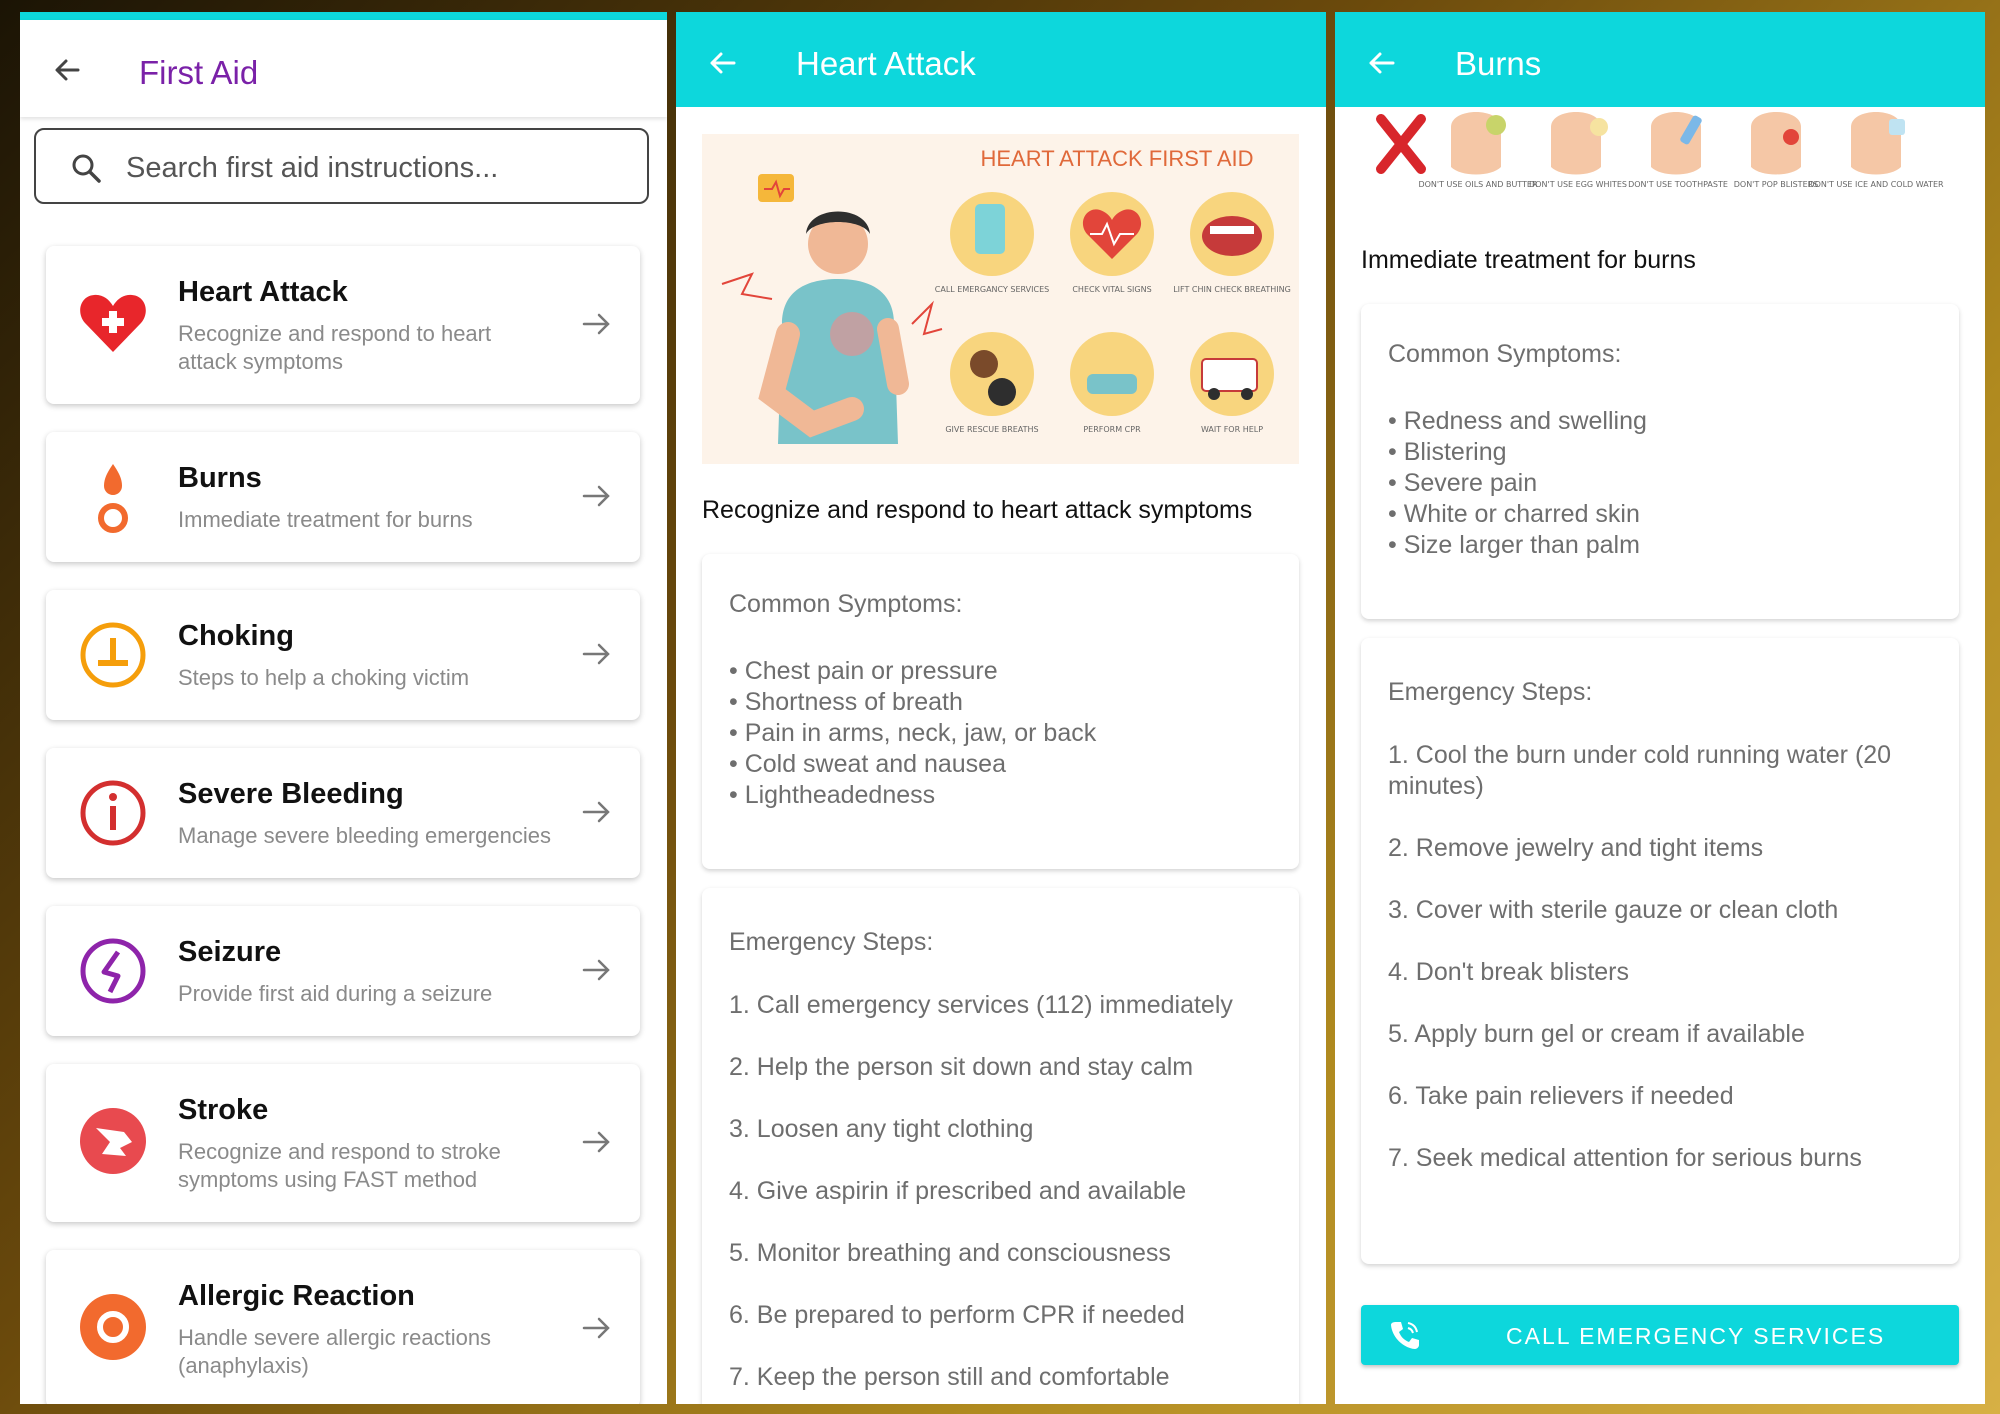  What do you see at coordinates (1576, 848) in the screenshot?
I see `step-item: 2. Remove jewelry and tight items` at bounding box center [1576, 848].